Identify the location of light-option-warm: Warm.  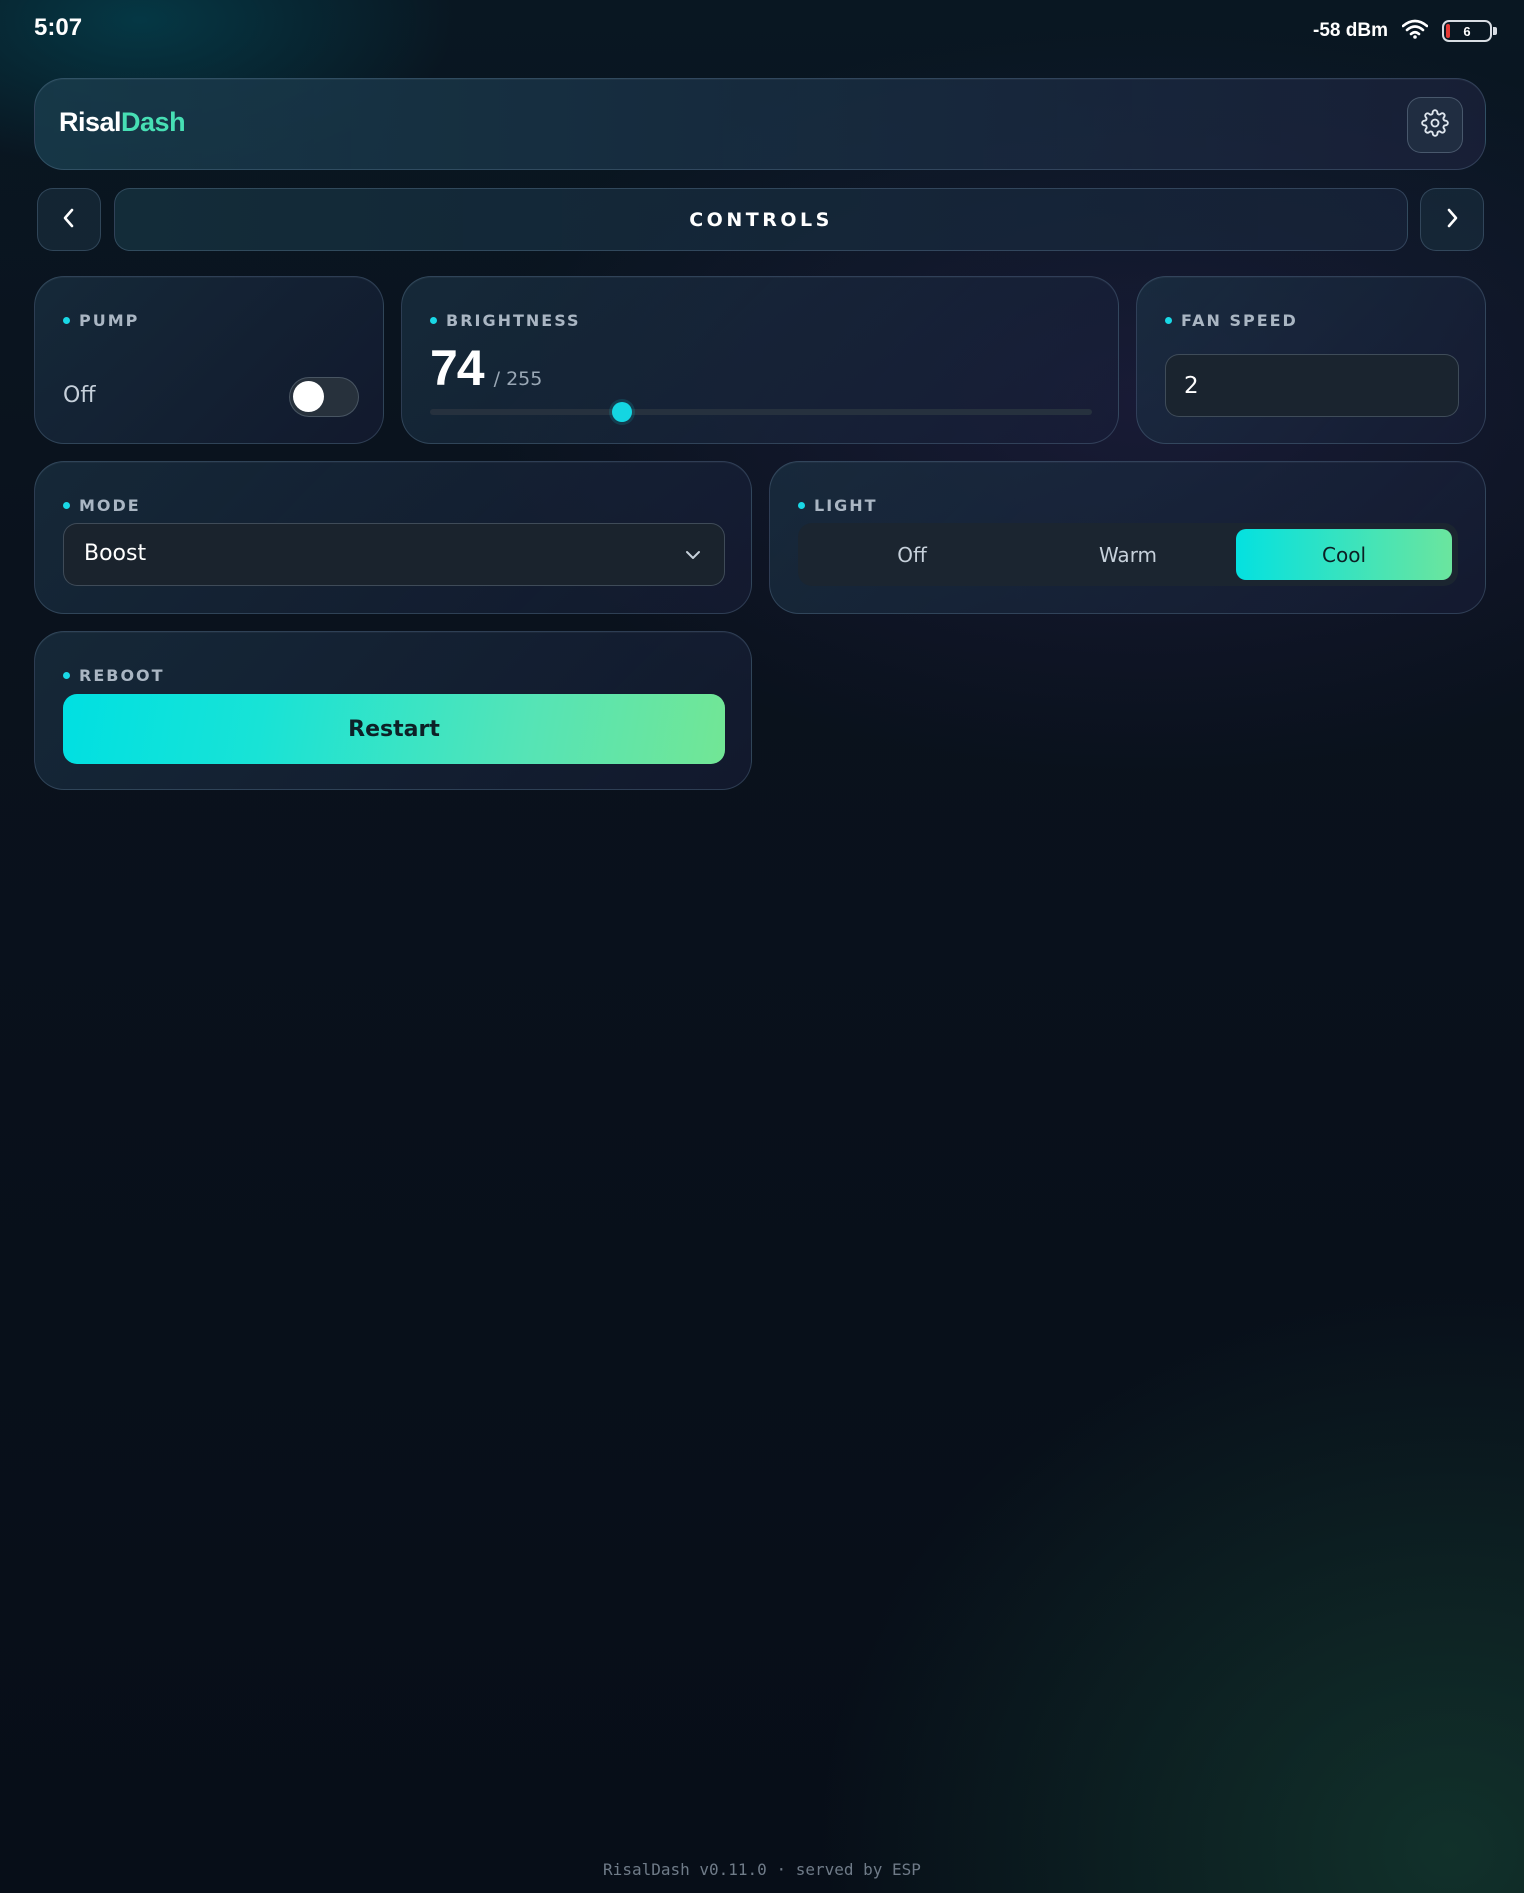
(1128, 554).